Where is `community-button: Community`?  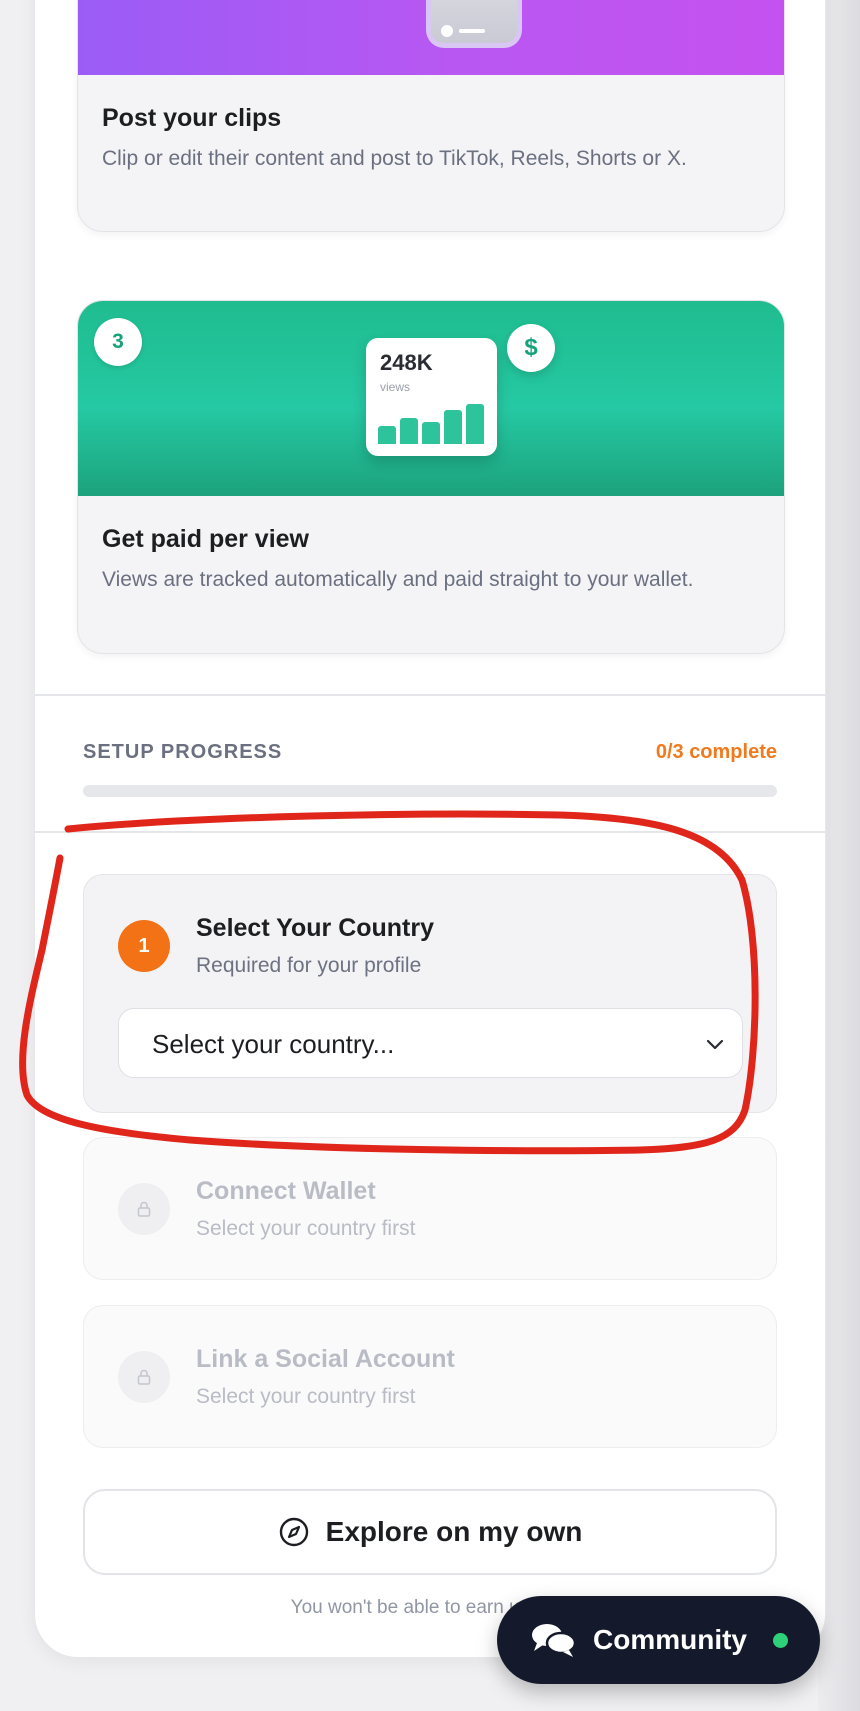 community-button: Community is located at coordinates (658, 1640).